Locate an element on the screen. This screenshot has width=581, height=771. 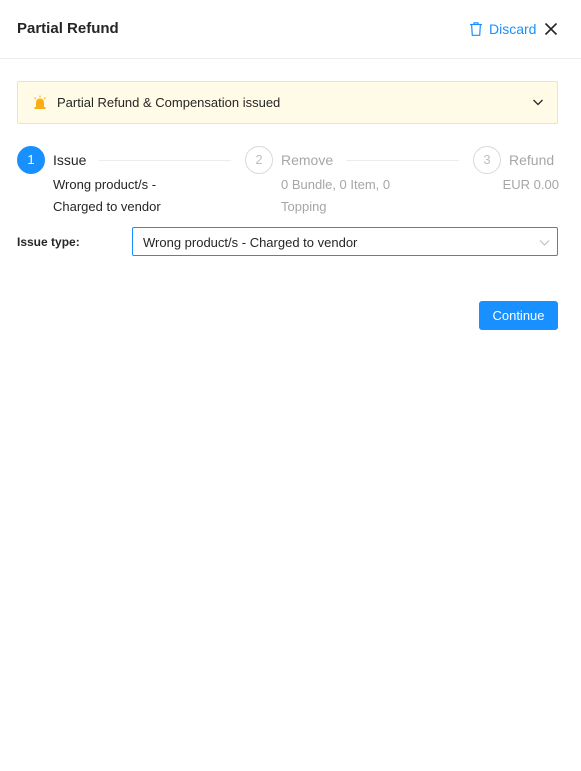
step-1-description: Wrong product/s - Charged to vendor is located at coordinates (107, 195).